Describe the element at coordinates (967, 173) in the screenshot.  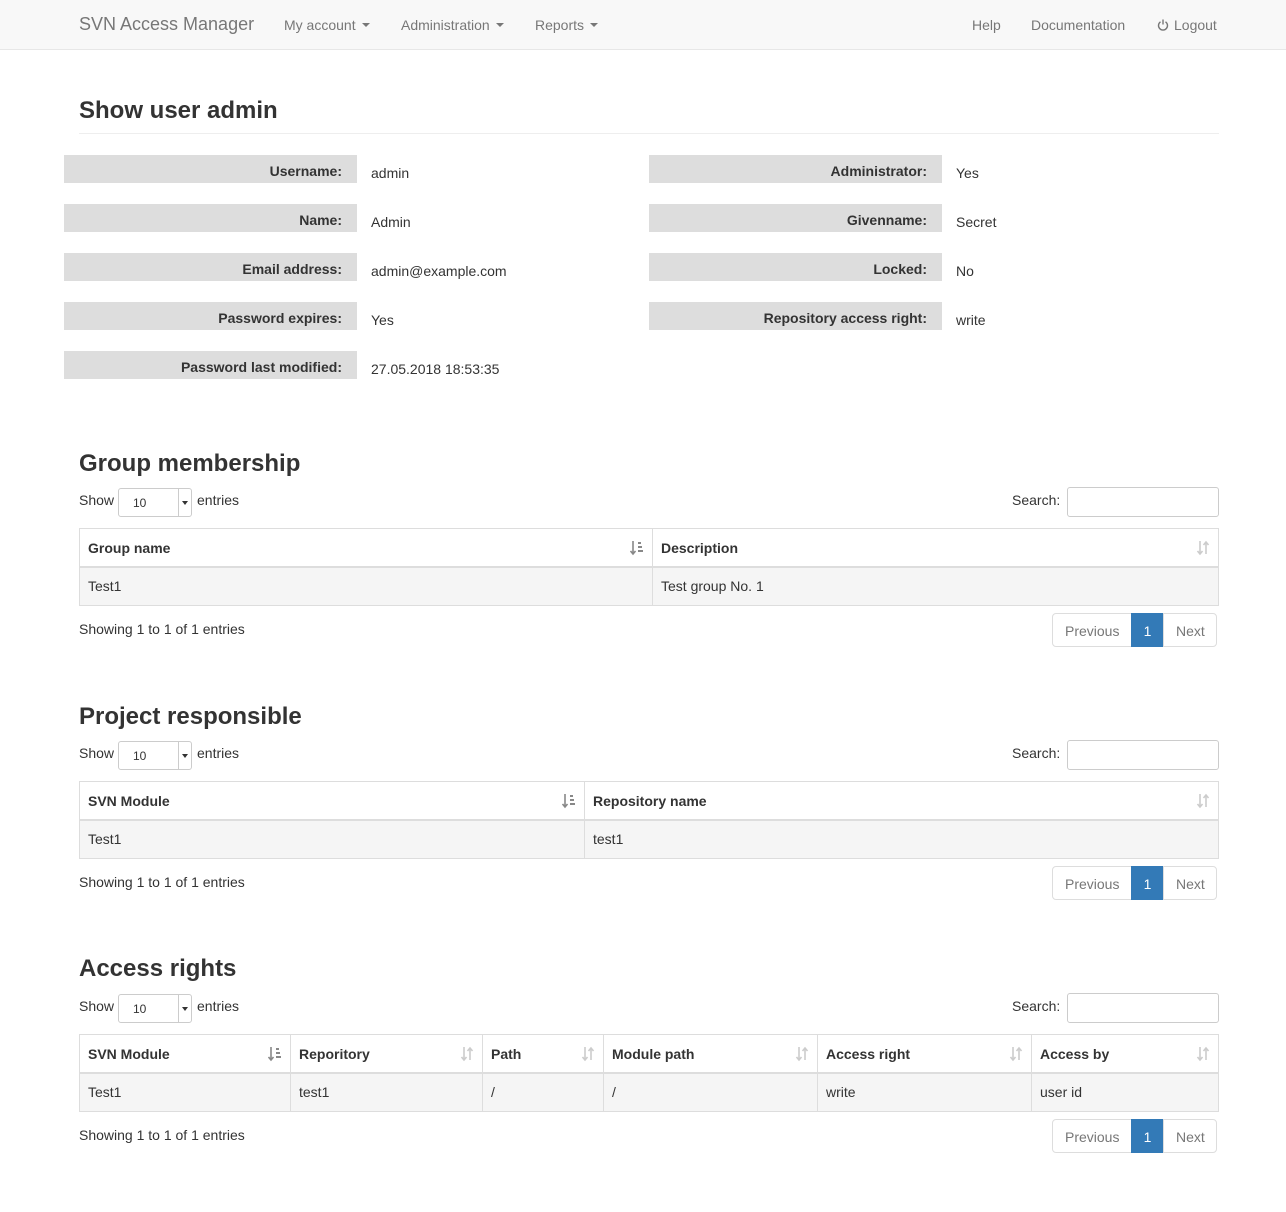
I see `administrator-value: Yes` at that location.